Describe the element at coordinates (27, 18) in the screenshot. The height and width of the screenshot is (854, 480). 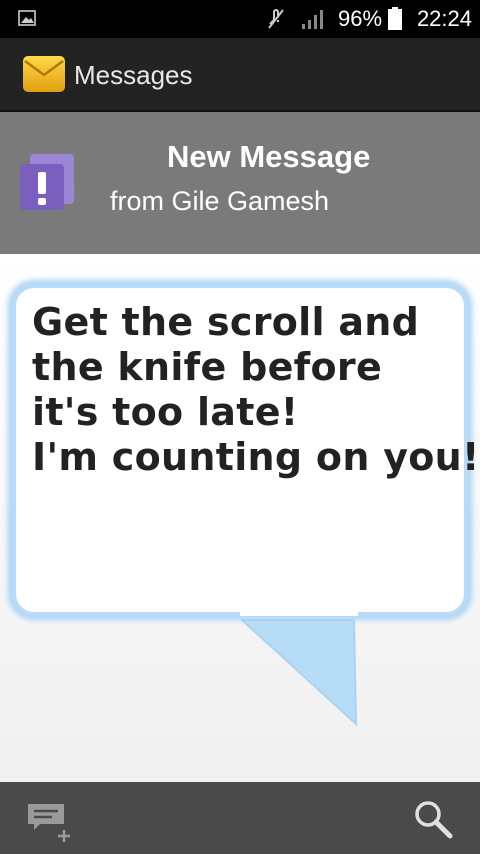
I see `picture-icon` at that location.